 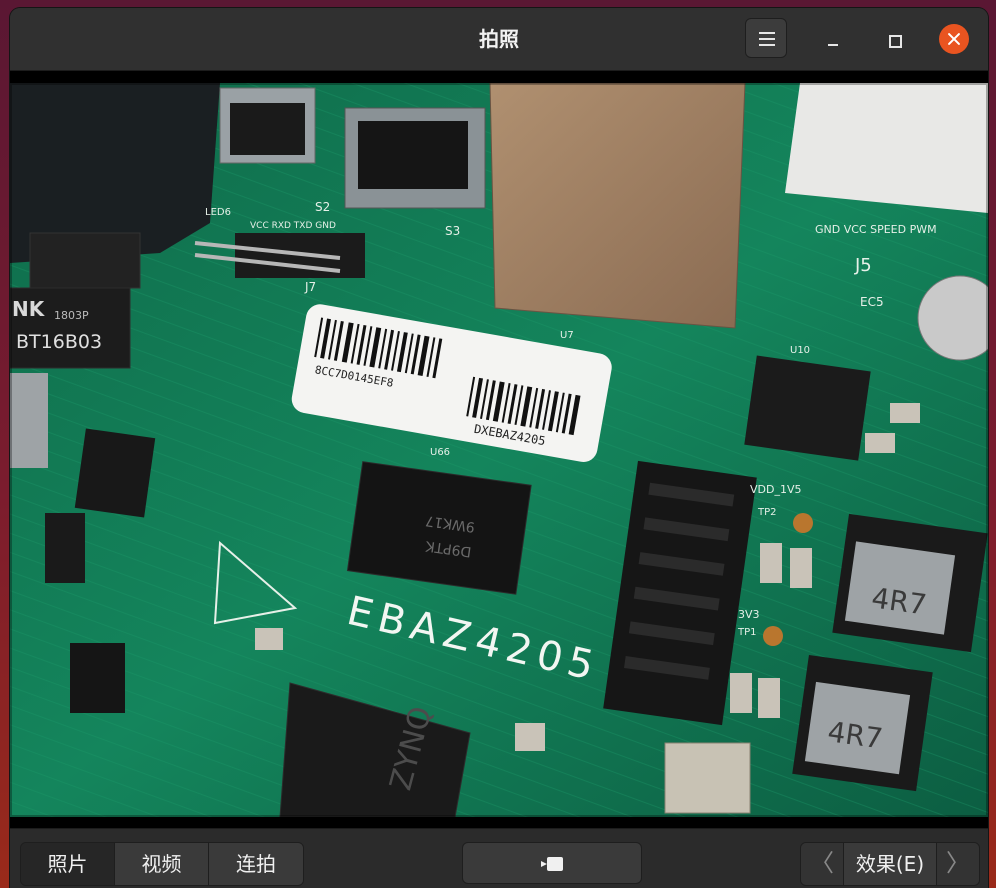 I want to click on menu-button, so click(x=766, y=38).